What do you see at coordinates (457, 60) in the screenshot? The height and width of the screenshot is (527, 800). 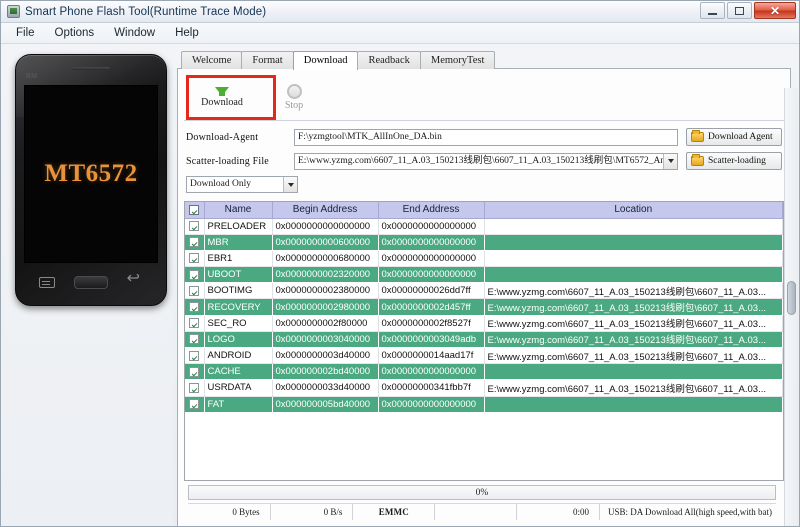 I see `tab-memorytest: MemoryTest` at bounding box center [457, 60].